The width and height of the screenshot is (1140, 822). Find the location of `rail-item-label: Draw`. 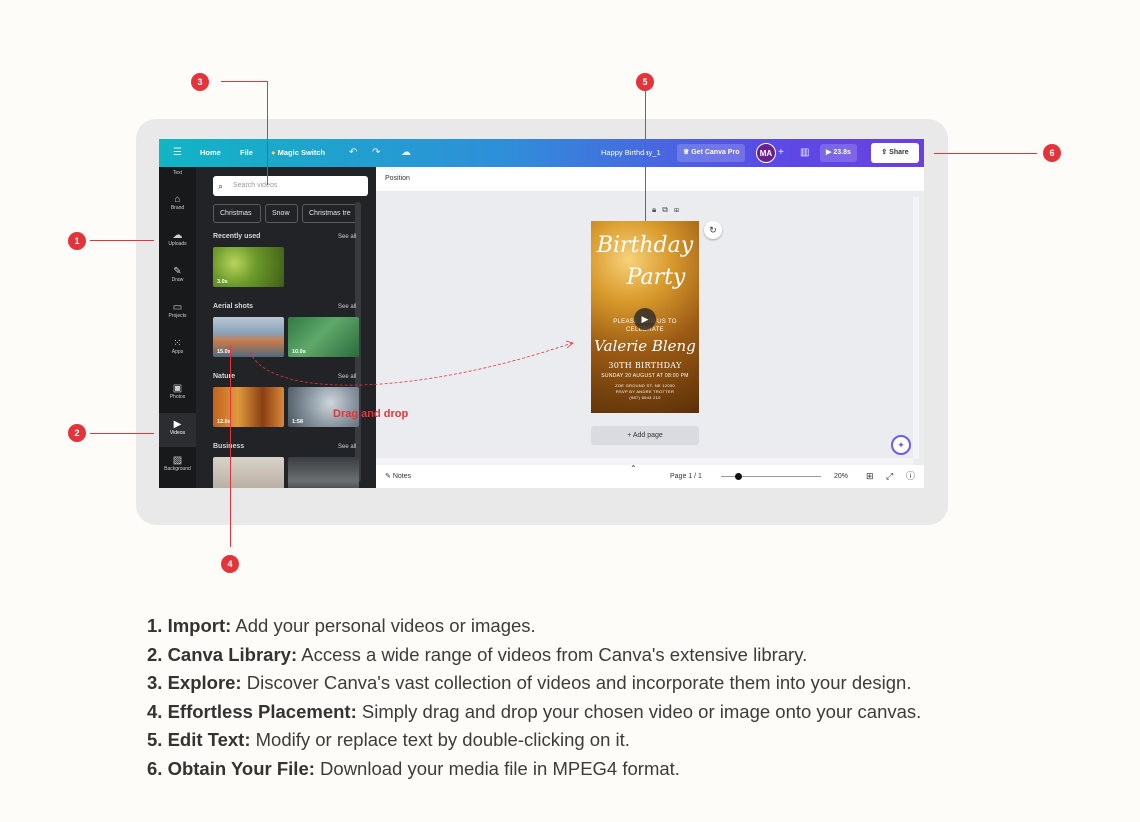

rail-item-label: Draw is located at coordinates (177, 280).